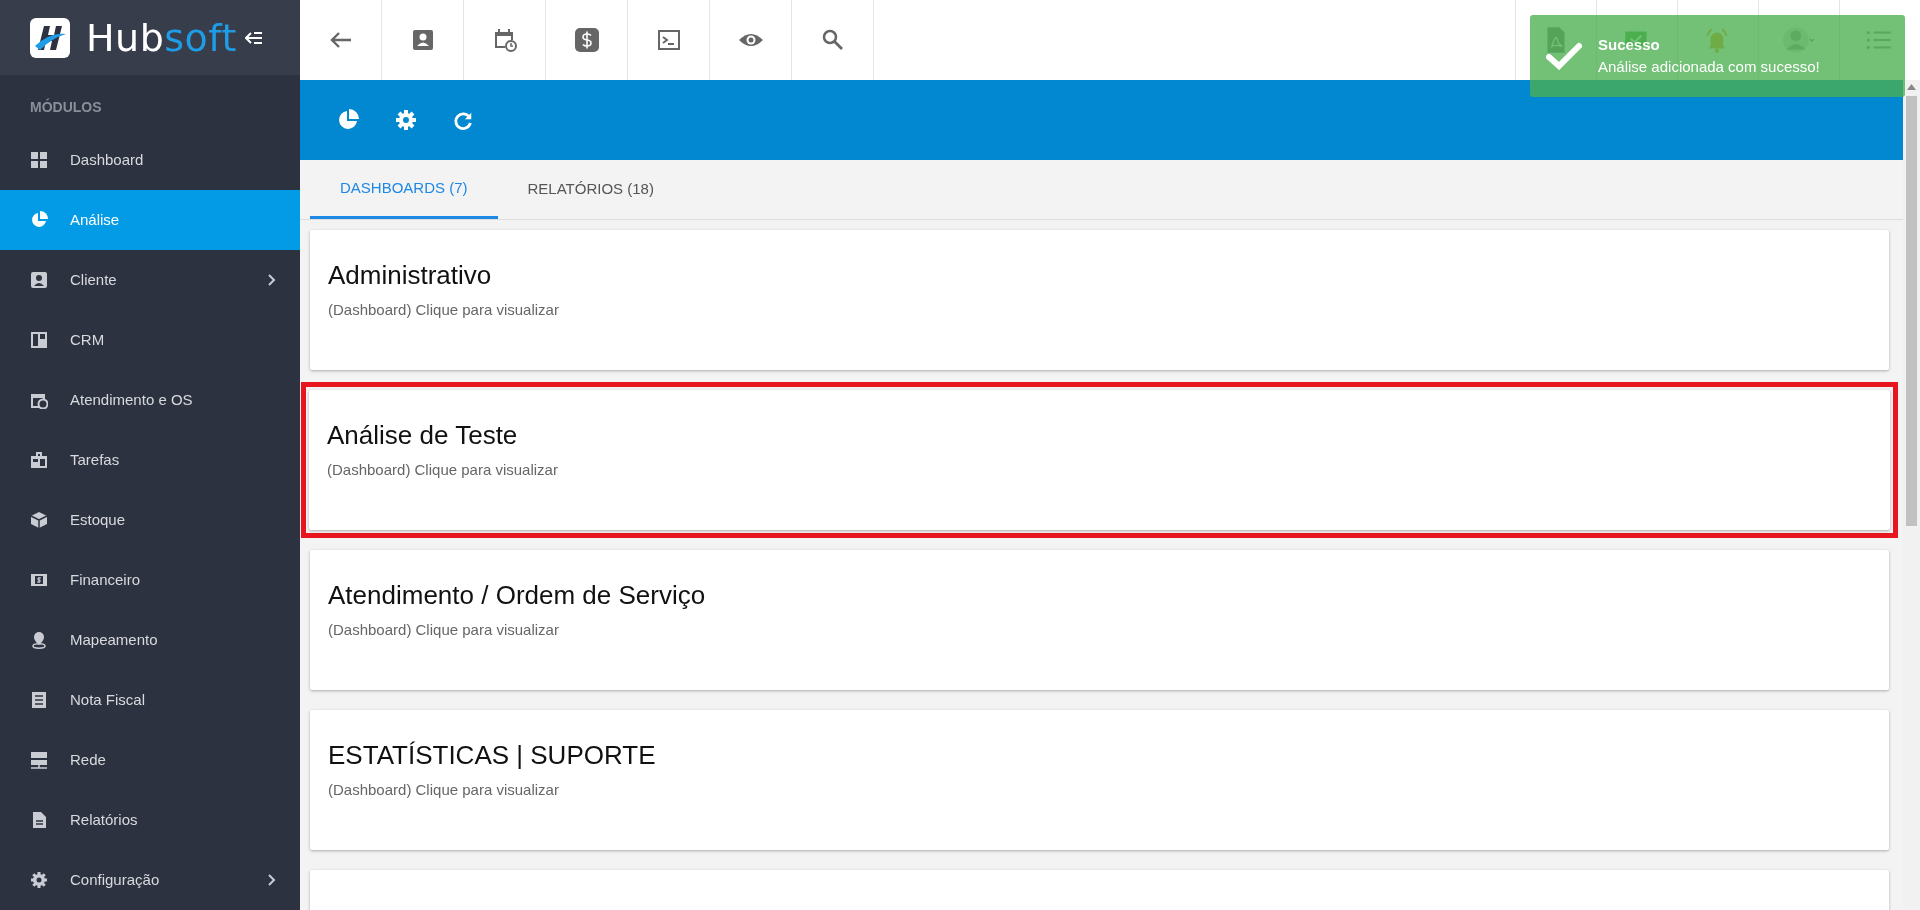 Image resolution: width=1920 pixels, height=910 pixels. I want to click on scroll-up-arrow-icon, so click(1911, 87).